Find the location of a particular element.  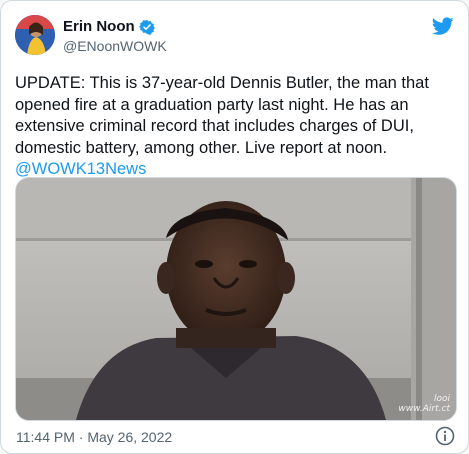

avatar-image is located at coordinates (35, 35).